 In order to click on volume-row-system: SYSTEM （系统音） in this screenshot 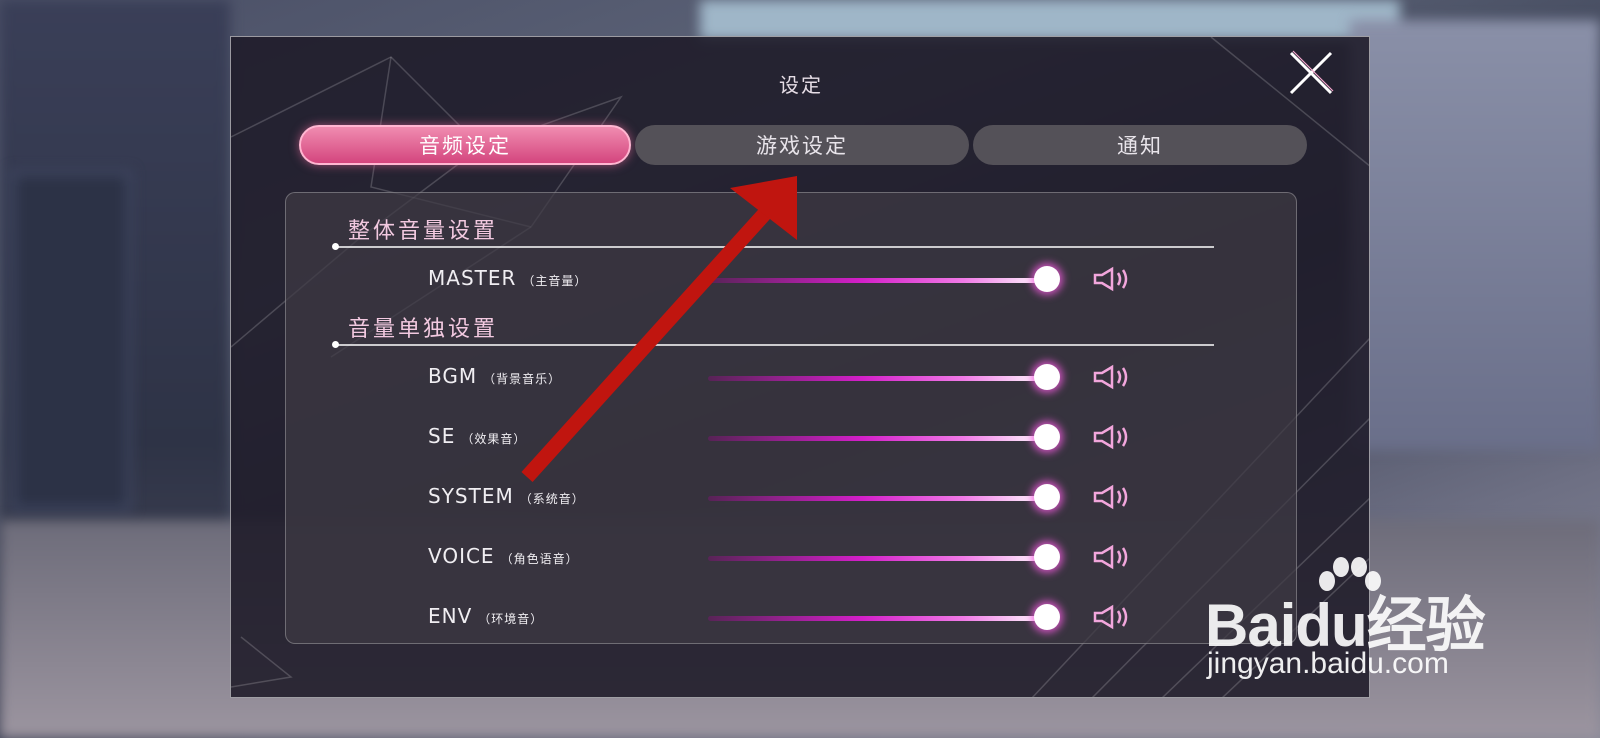, I will do `click(792, 498)`.